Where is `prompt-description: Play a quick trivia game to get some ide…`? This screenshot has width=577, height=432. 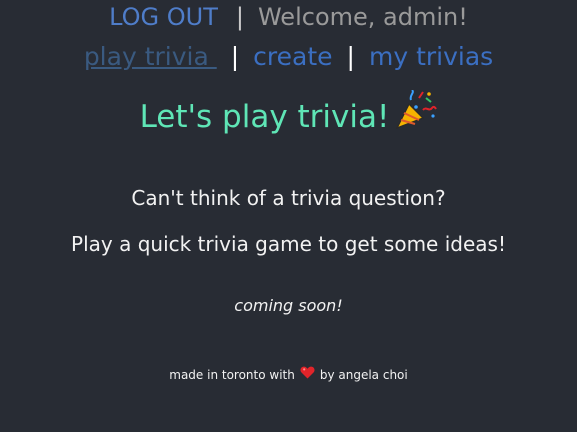 prompt-description: Play a quick trivia game to get some ide… is located at coordinates (288, 244).